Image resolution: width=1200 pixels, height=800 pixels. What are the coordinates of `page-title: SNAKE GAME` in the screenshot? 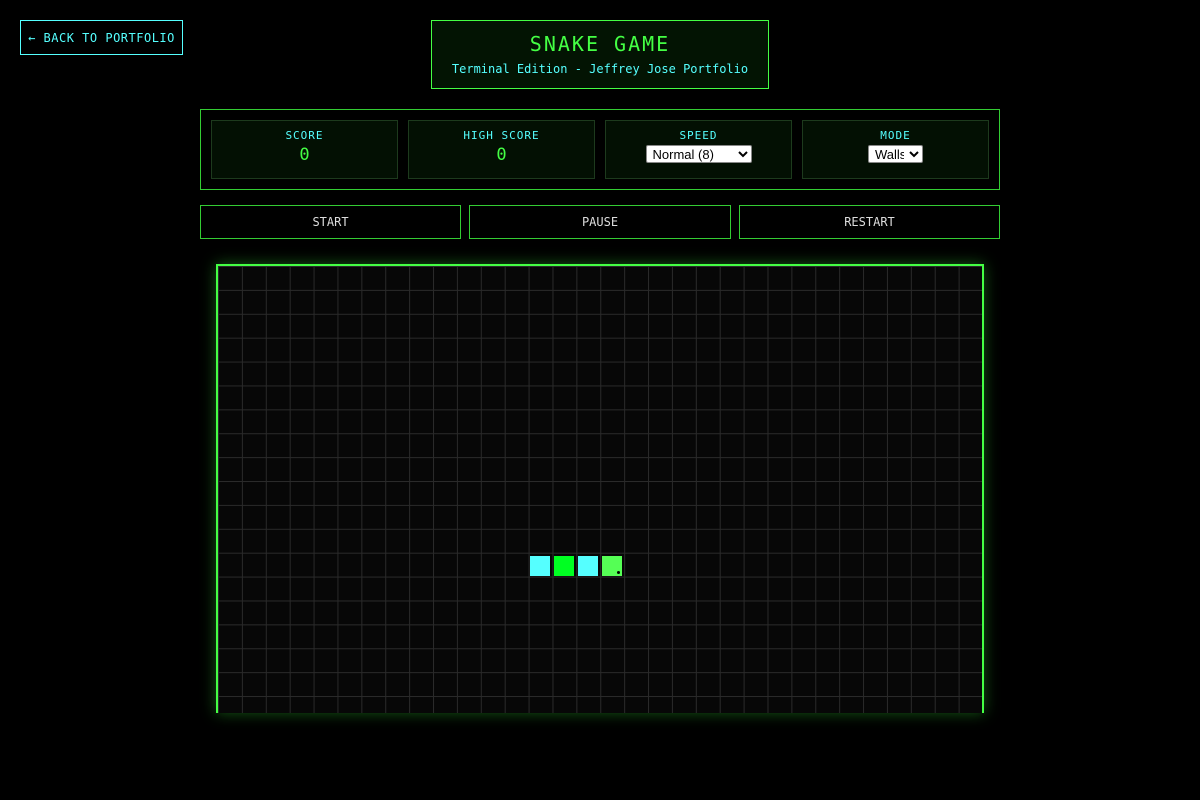 It's located at (600, 44).